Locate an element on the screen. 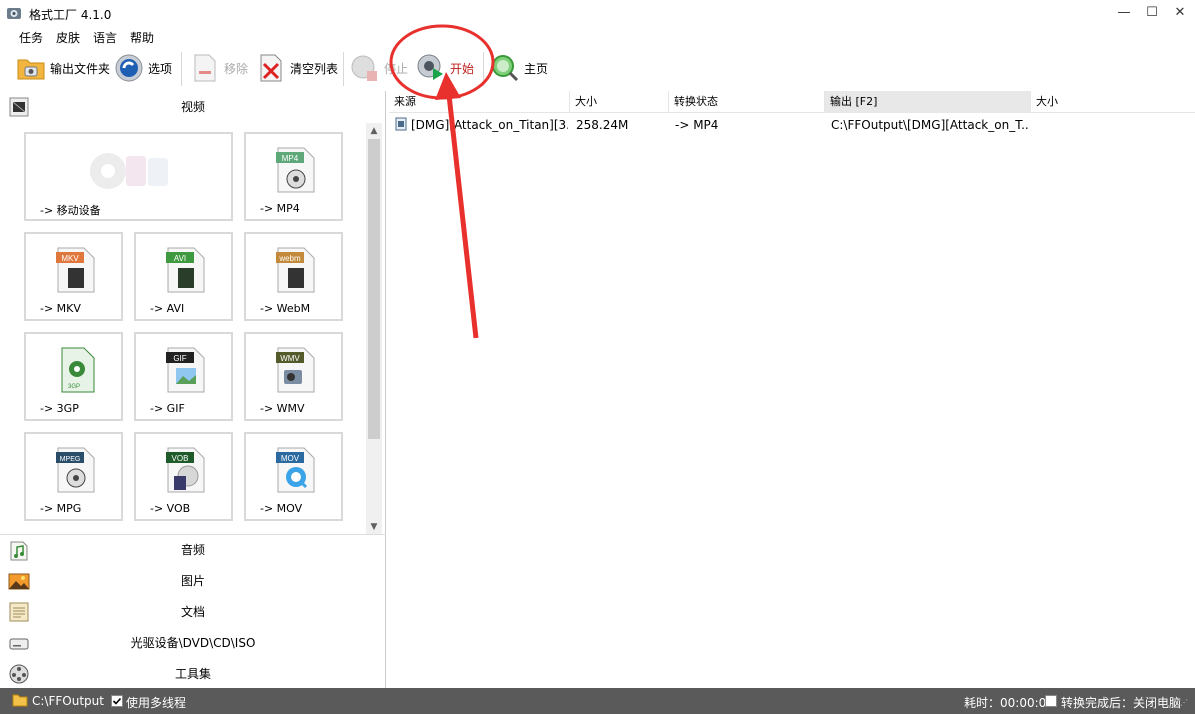 The image size is (1195, 714). start-label: 开始 is located at coordinates (462, 68).